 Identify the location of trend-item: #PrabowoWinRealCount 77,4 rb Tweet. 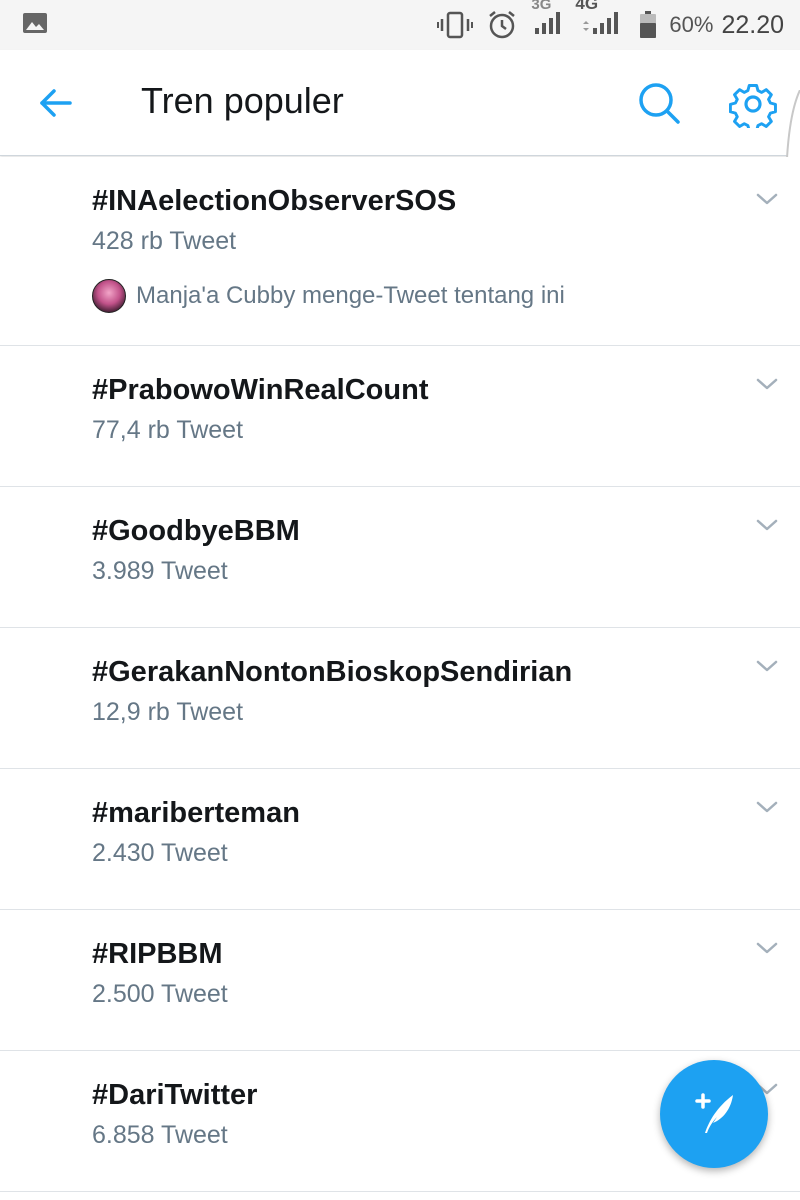
(400, 416).